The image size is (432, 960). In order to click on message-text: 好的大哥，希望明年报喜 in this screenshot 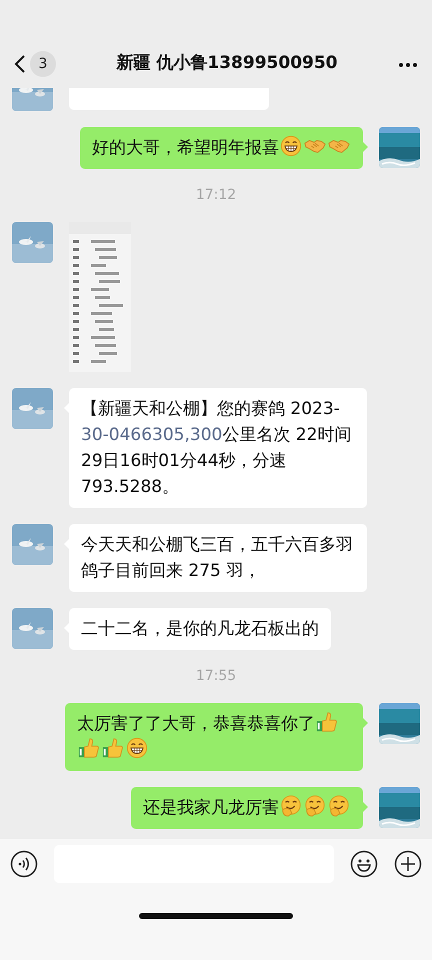, I will do `click(221, 148)`.